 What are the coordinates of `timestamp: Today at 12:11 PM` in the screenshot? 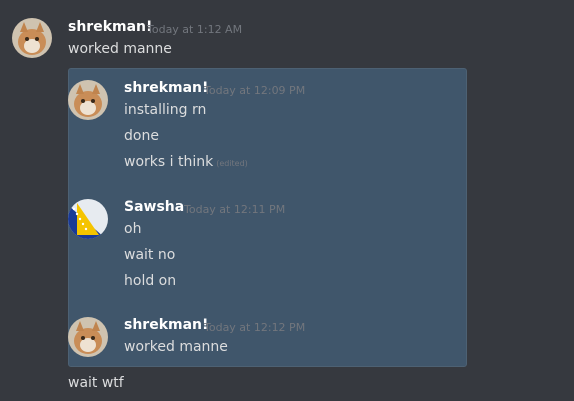 It's located at (235, 209).